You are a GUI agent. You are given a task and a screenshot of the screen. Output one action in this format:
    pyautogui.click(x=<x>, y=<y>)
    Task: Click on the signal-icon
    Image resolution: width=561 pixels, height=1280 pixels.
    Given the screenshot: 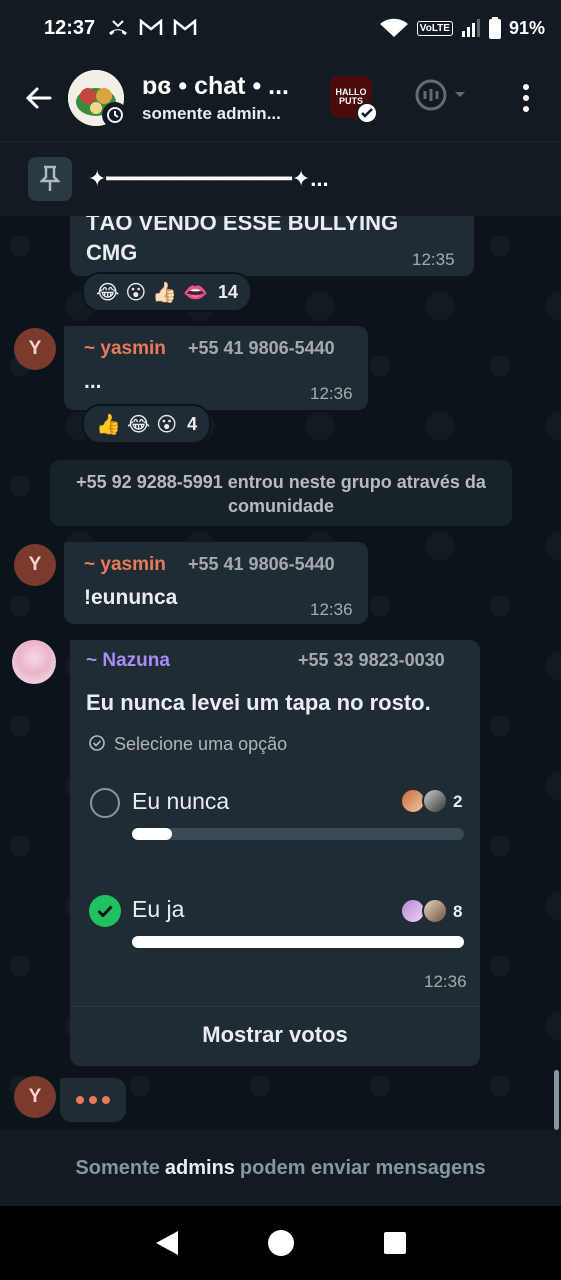 What is the action you would take?
    pyautogui.click(x=470, y=28)
    